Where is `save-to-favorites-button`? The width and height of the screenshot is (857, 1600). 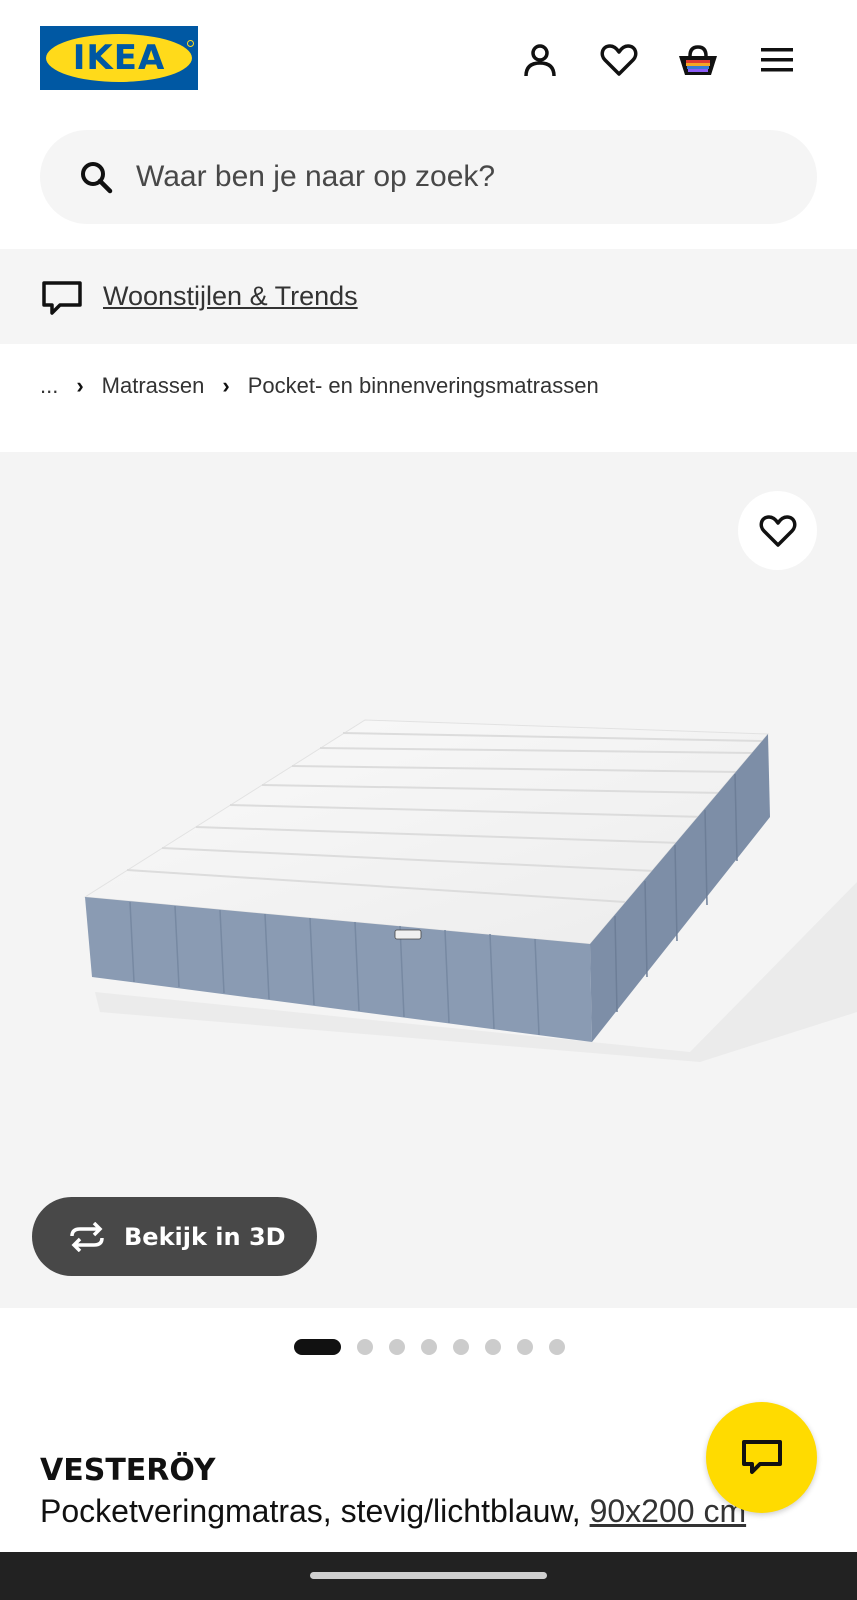 save-to-favorites-button is located at coordinates (777, 530).